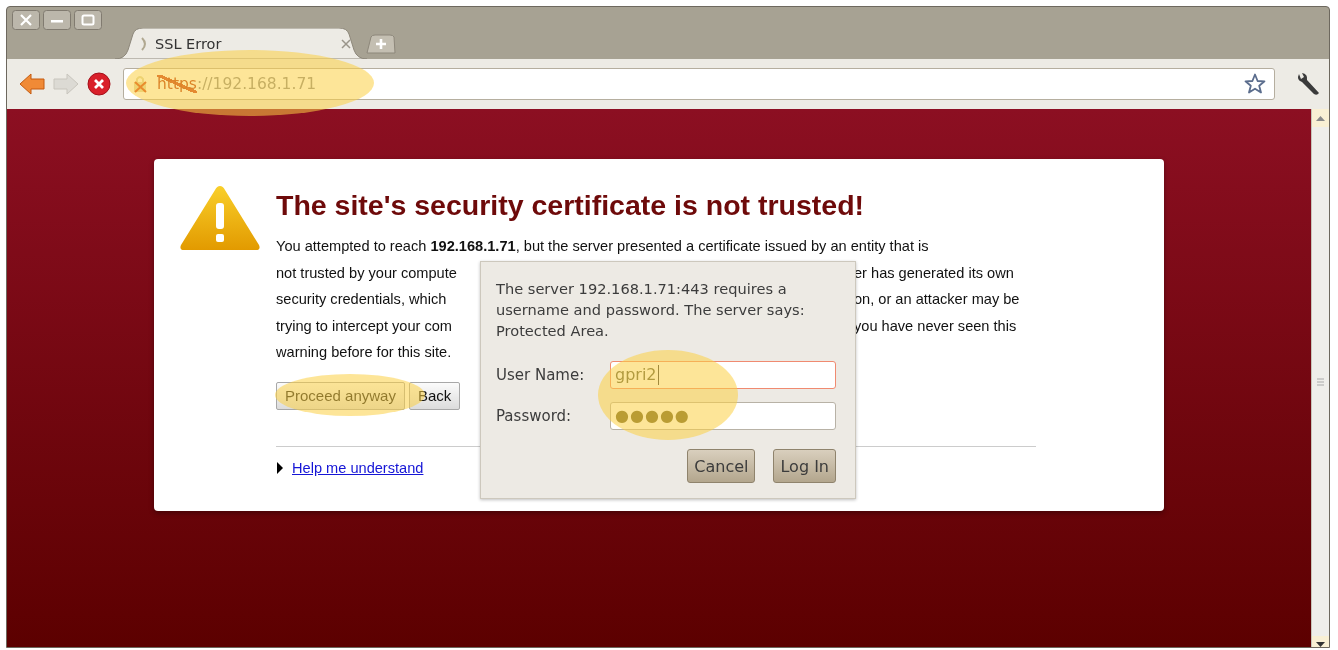 The image size is (1338, 650). I want to click on tab-title: SSL Error, so click(188, 43).